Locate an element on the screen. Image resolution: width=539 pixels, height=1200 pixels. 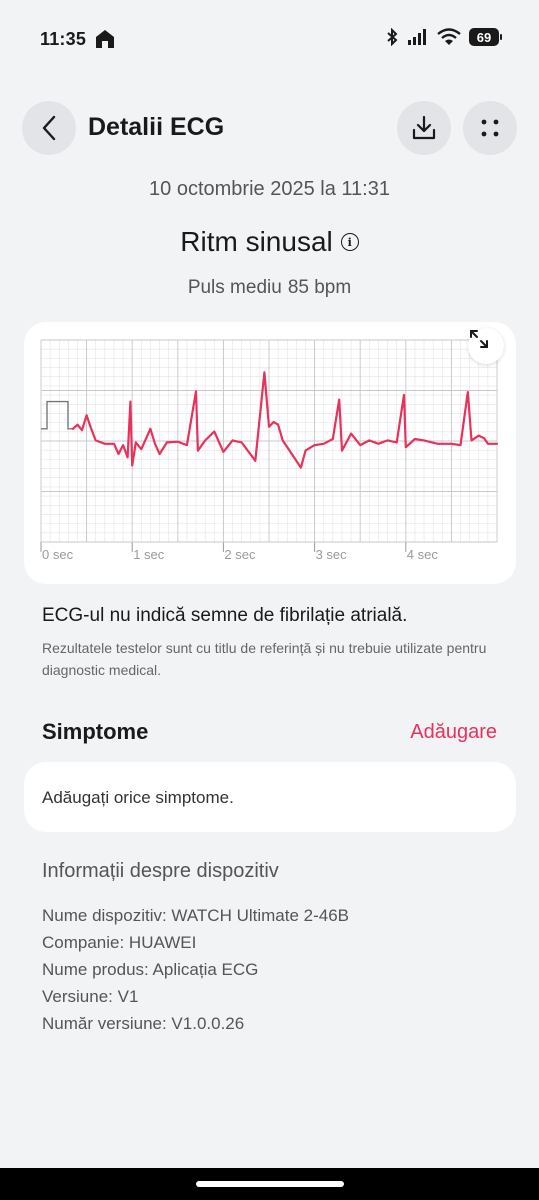
add-symptom-button: Adăugare is located at coordinates (453, 732).